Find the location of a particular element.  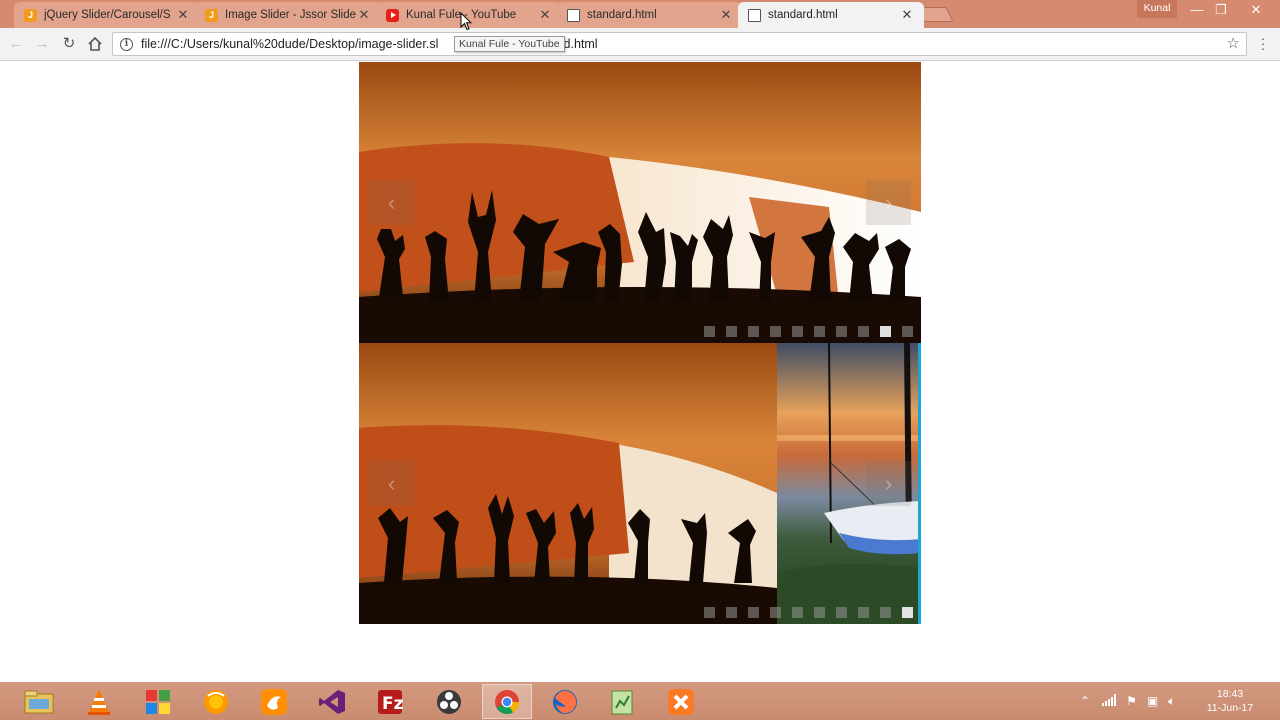

volume-icon: 🔈︎ is located at coordinates (1171, 701).